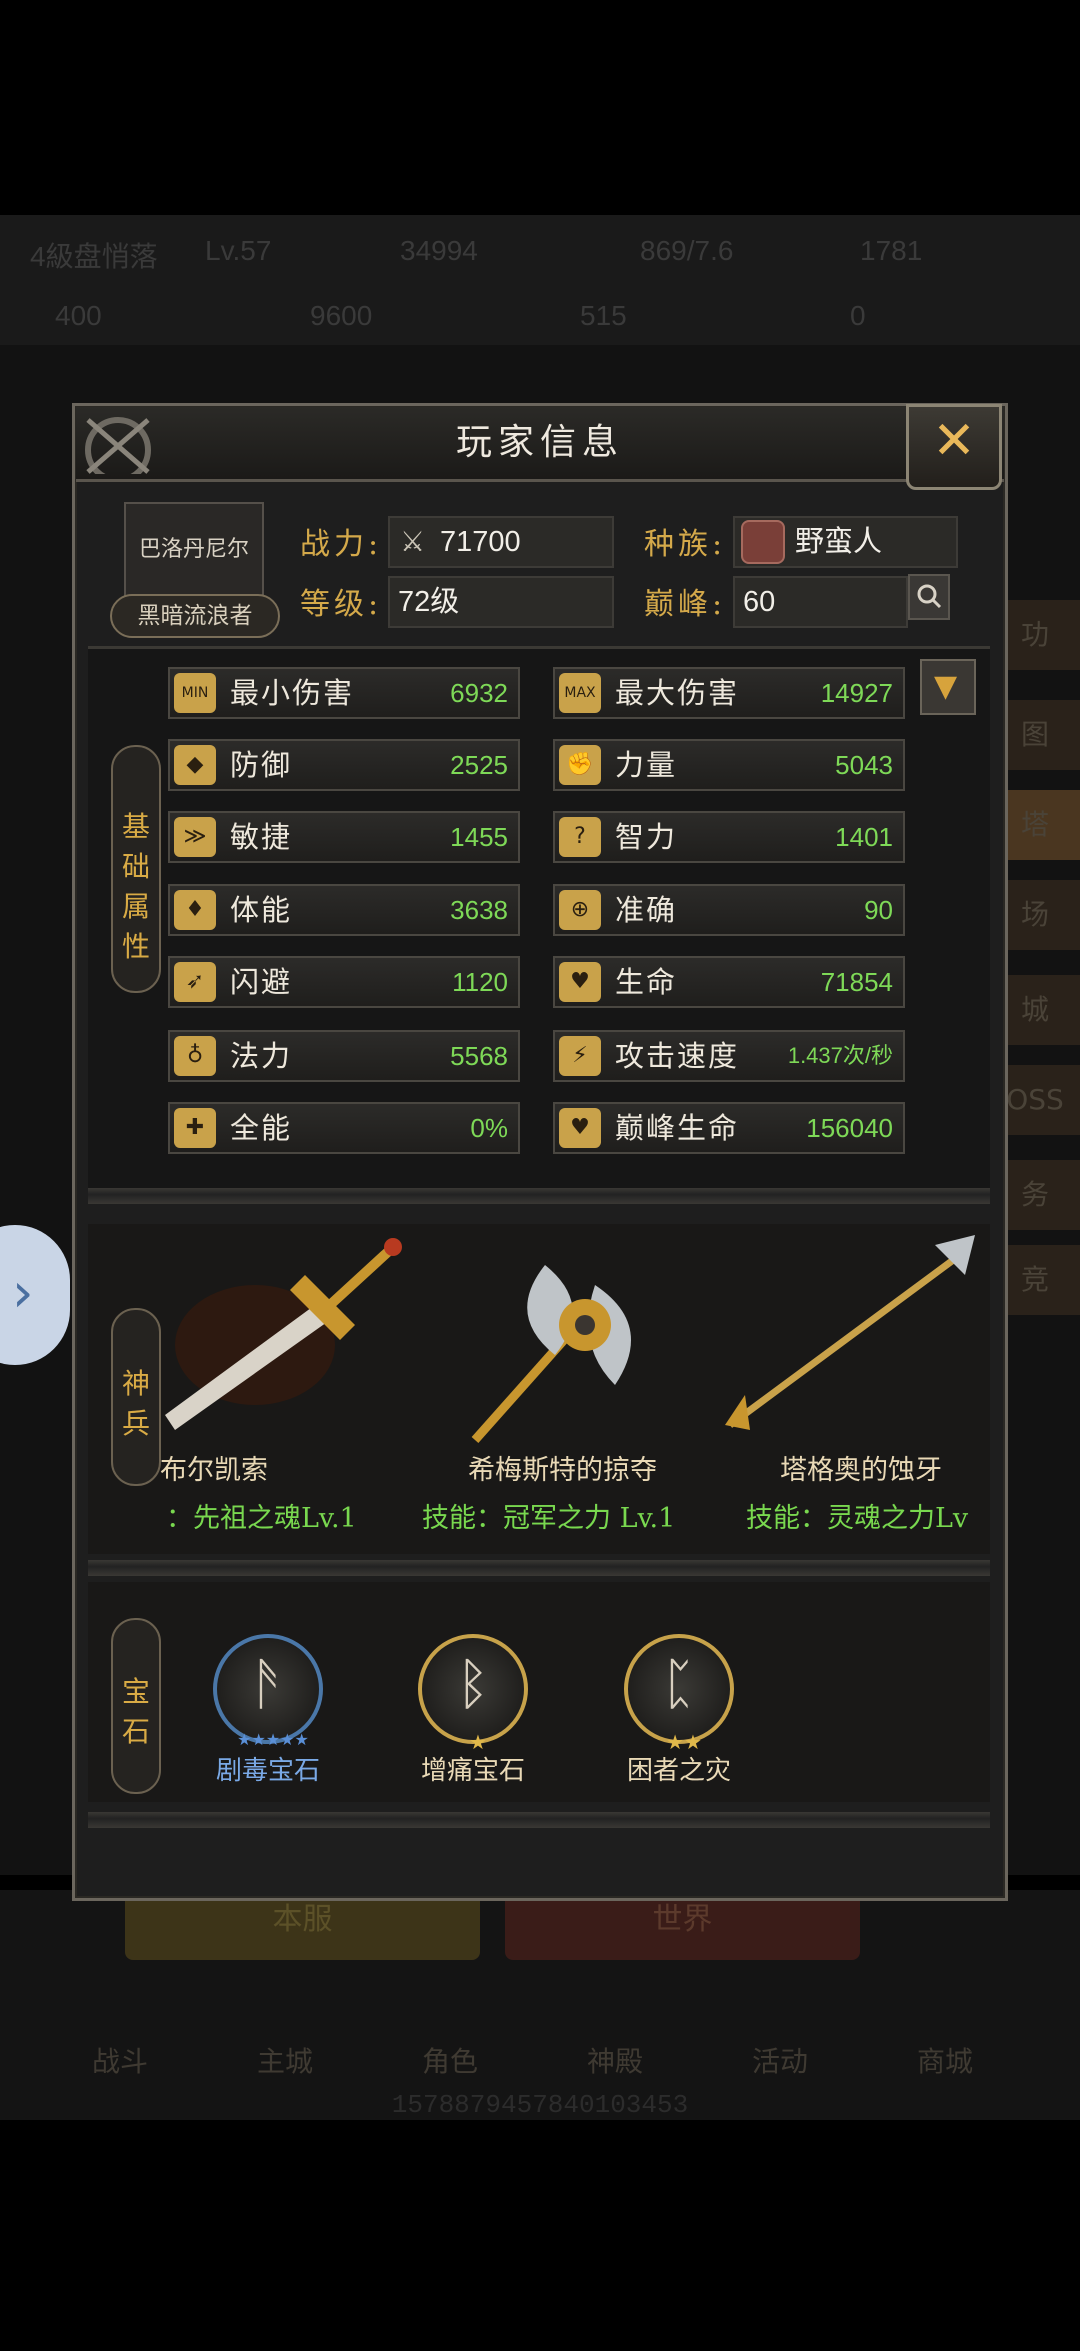 The image size is (1080, 2351). I want to click on power-label: 战力:, so click(341, 544).